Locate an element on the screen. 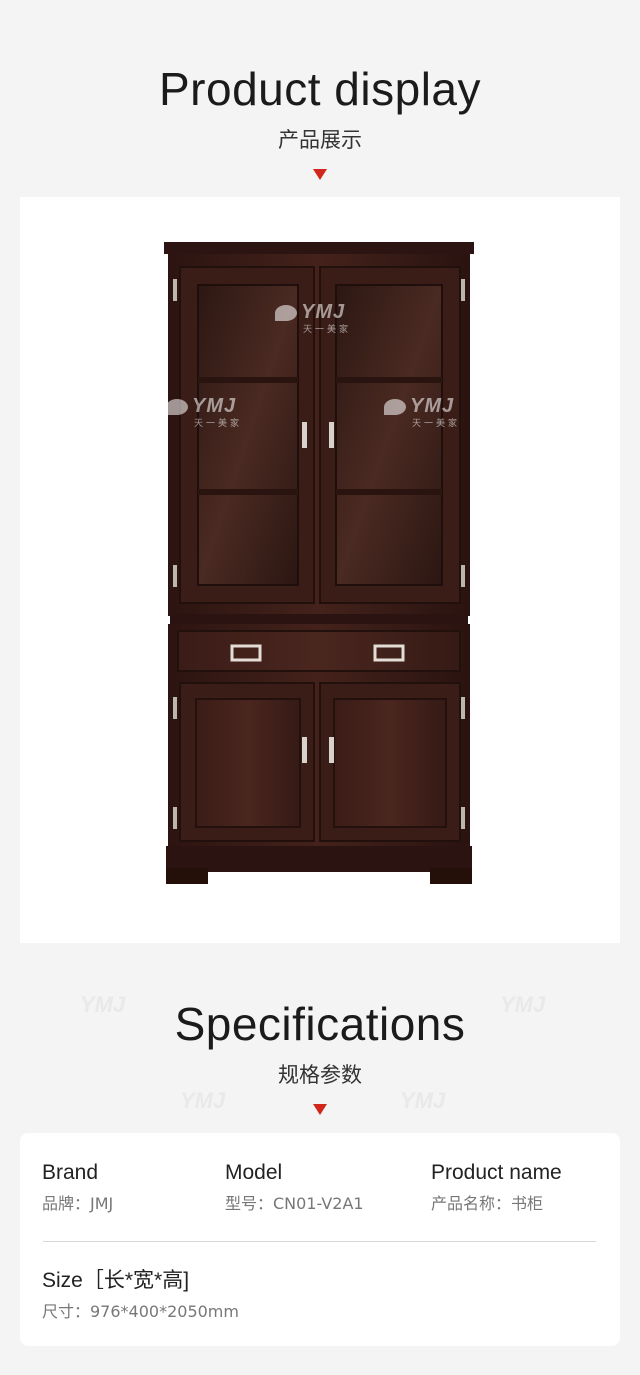  spec-model-label: Model is located at coordinates (254, 1172).